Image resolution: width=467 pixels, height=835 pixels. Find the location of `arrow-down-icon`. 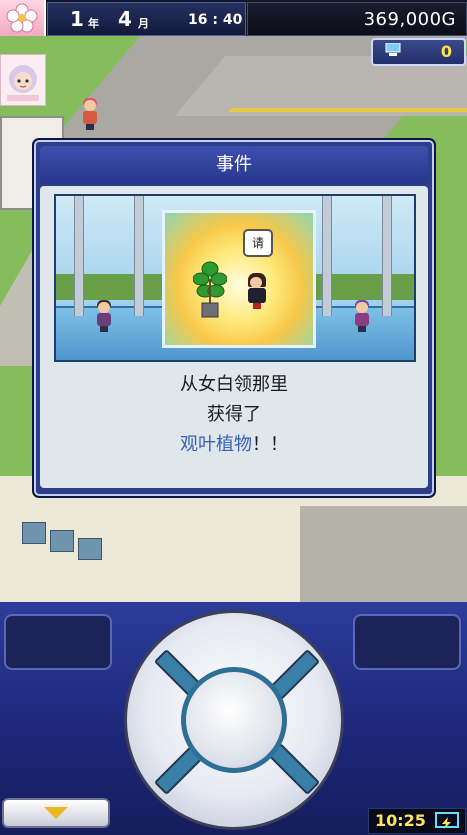

arrow-down-icon is located at coordinates (56, 813).